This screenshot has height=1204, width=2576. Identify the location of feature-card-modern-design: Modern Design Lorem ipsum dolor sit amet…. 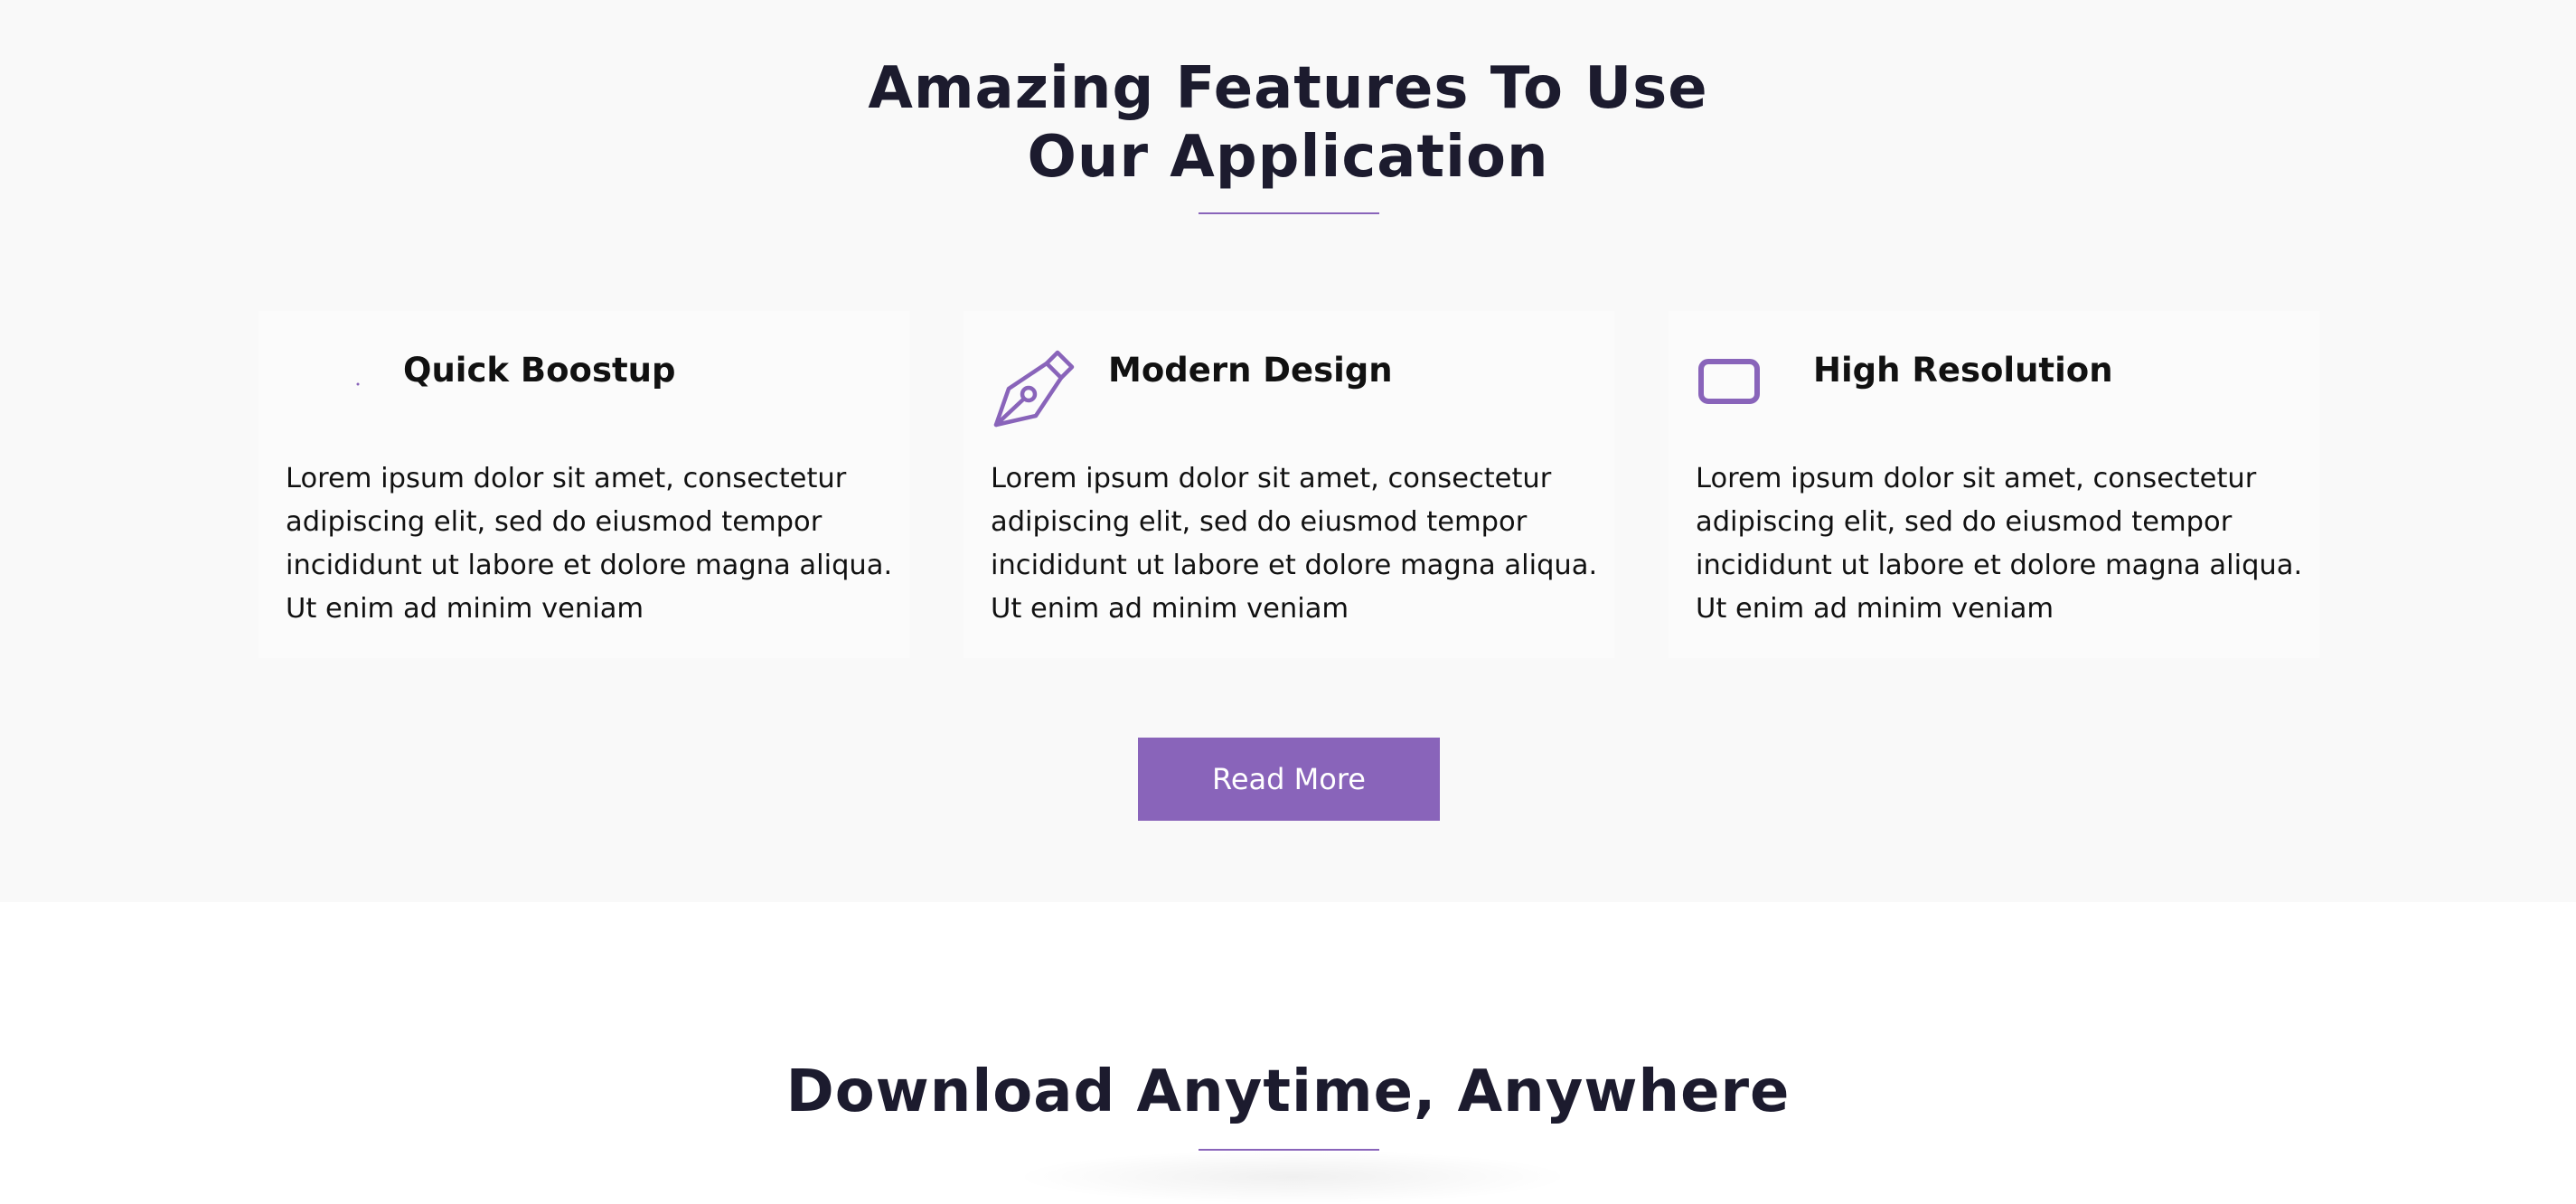
(1289, 484).